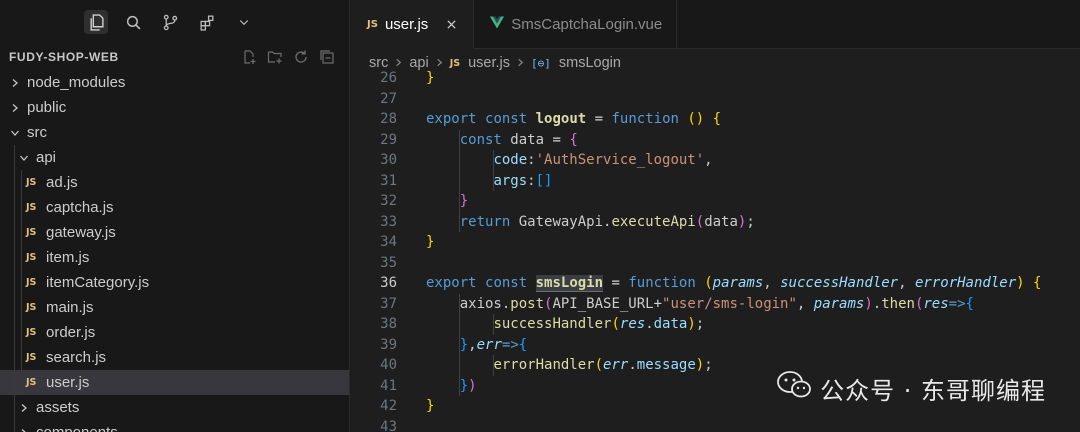 This screenshot has width=1080, height=432. Describe the element at coordinates (274, 57) in the screenshot. I see `new-folder-icon` at that location.